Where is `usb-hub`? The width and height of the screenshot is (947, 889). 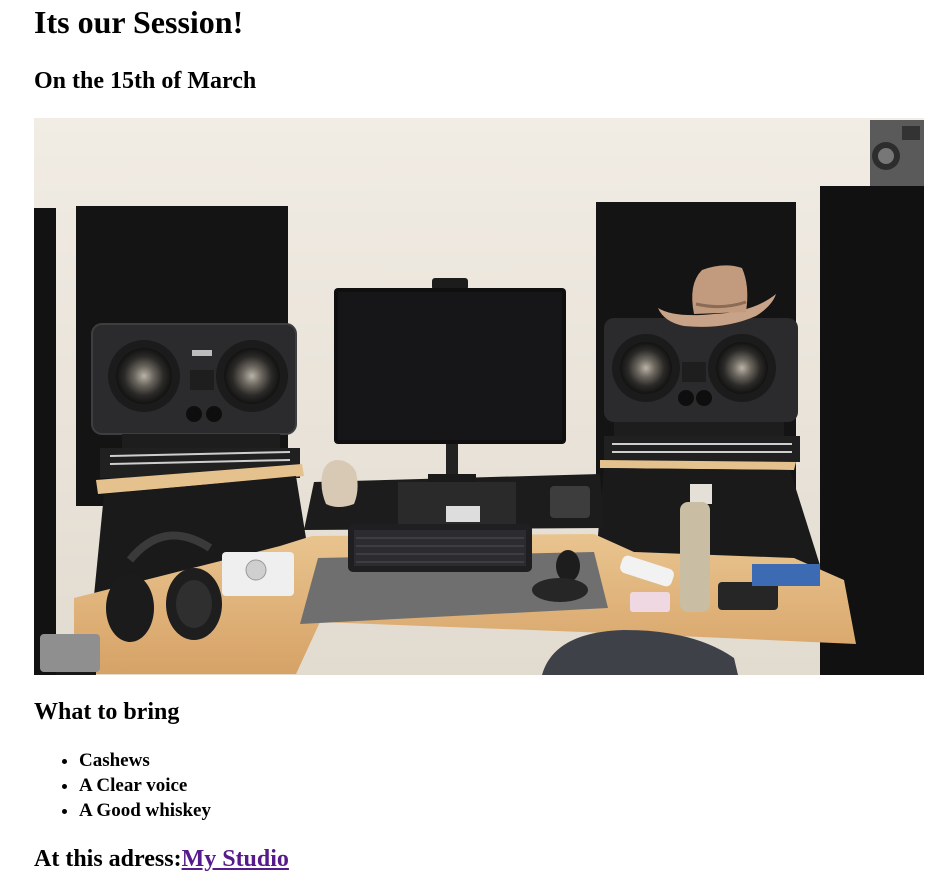
usb-hub is located at coordinates (70, 653).